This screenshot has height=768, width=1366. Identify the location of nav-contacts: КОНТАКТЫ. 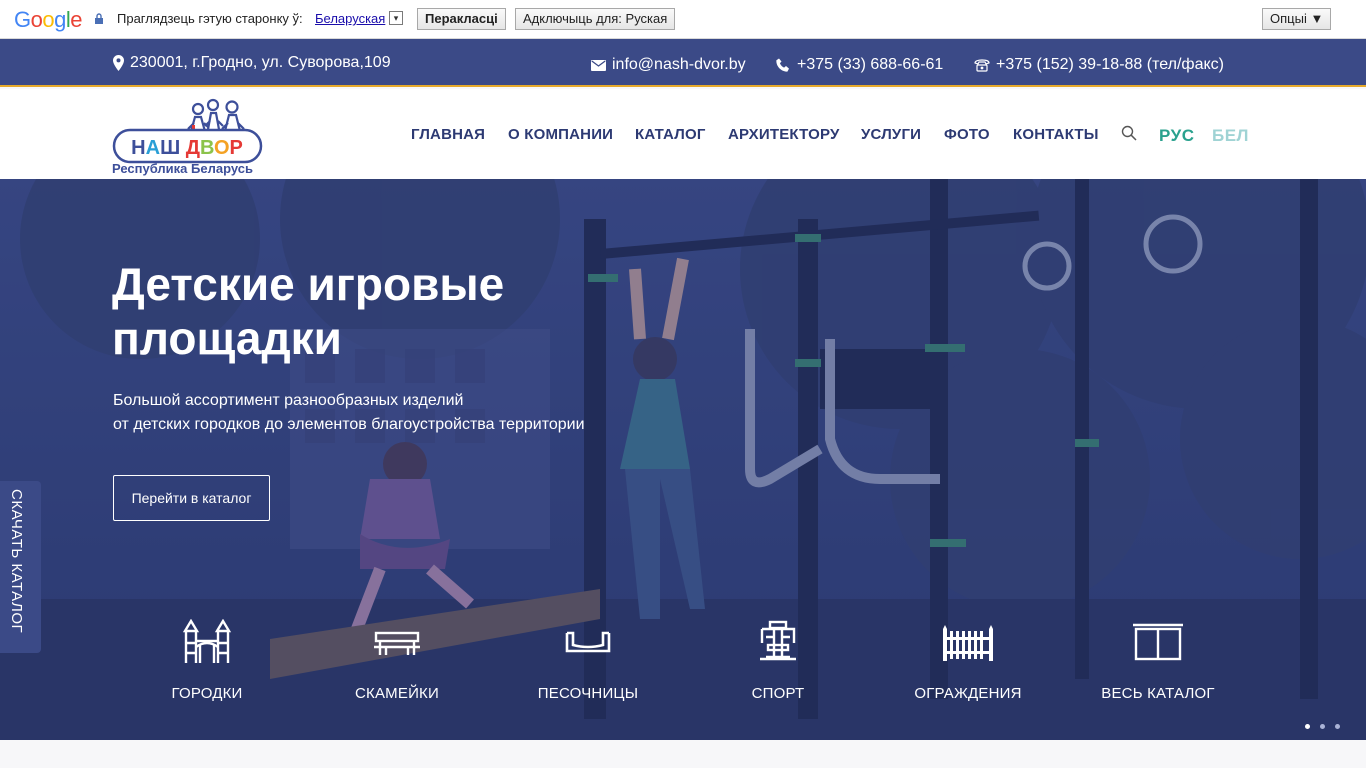
(1056, 134).